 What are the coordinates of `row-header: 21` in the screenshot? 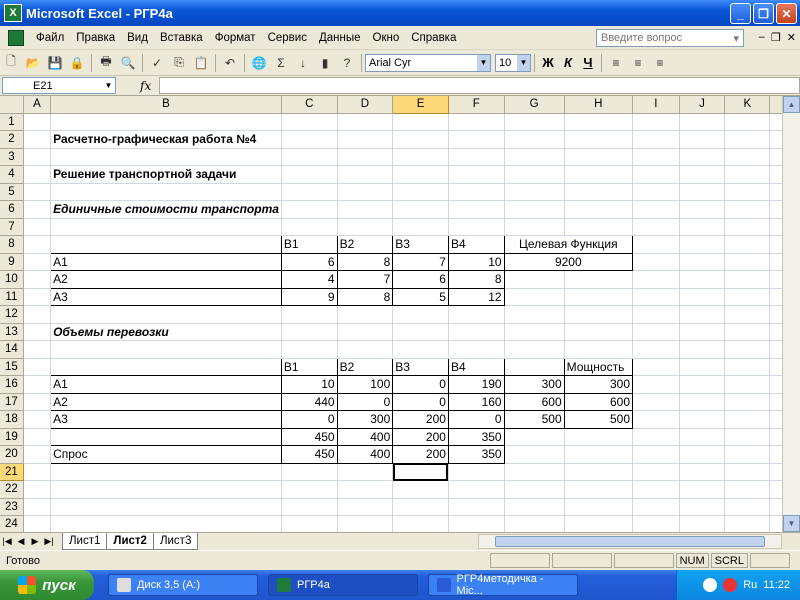 It's located at (12, 472).